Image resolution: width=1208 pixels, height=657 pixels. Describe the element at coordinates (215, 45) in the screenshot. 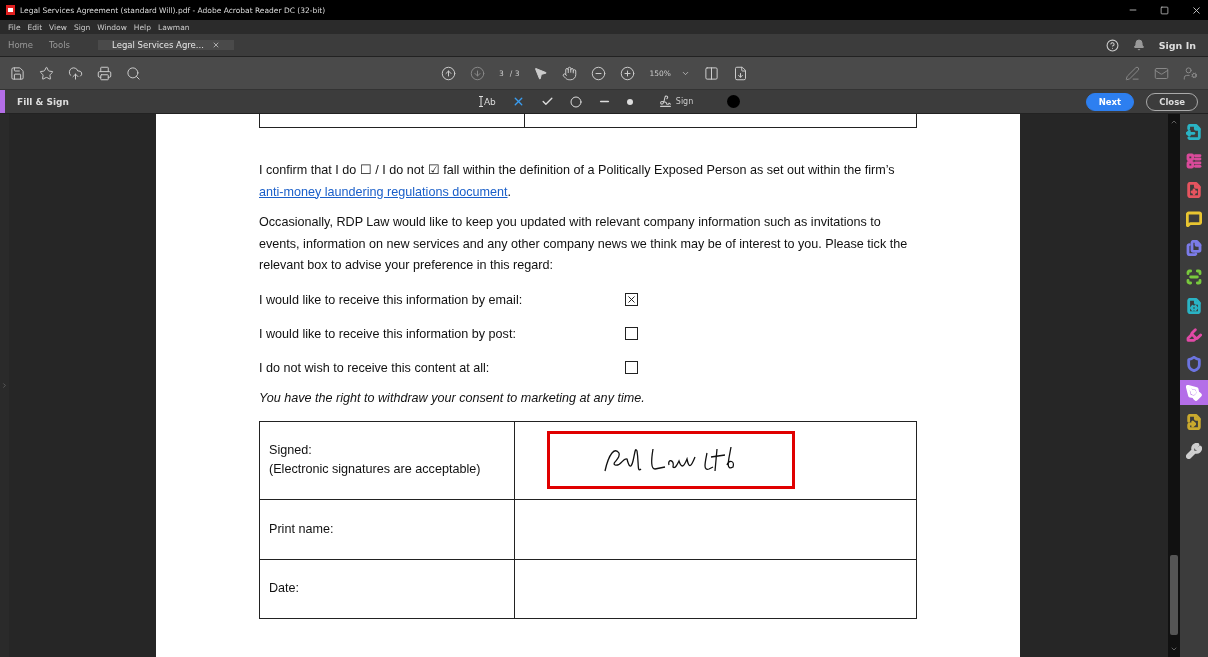

I see `close-tab-icon` at that location.